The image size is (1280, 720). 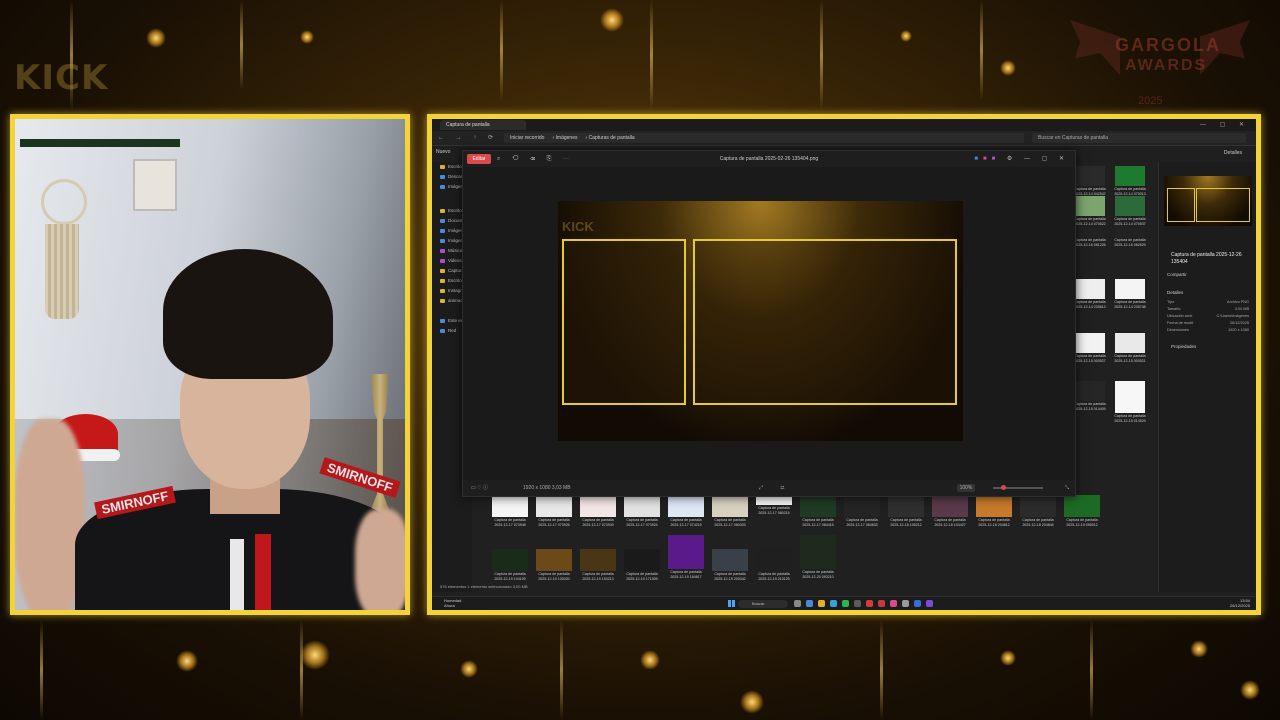 I want to click on file-thumbnail: Captura de pantalla 2025-12-16 082629, so click(x=1130, y=247).